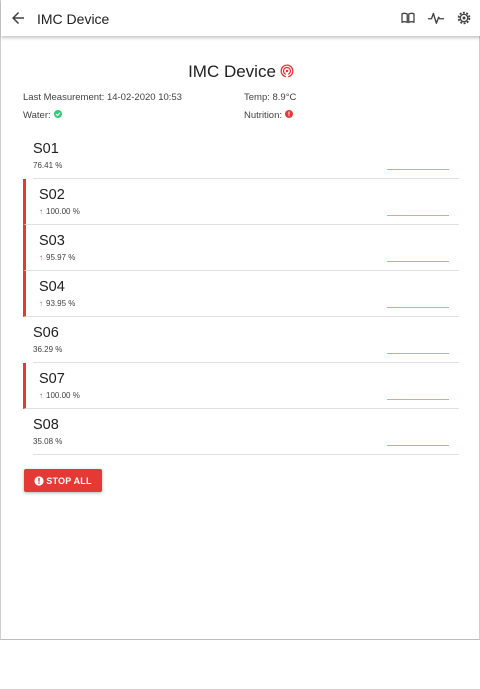 This screenshot has height=689, width=480. I want to click on app-bar-title: IMC Device, so click(73, 19).